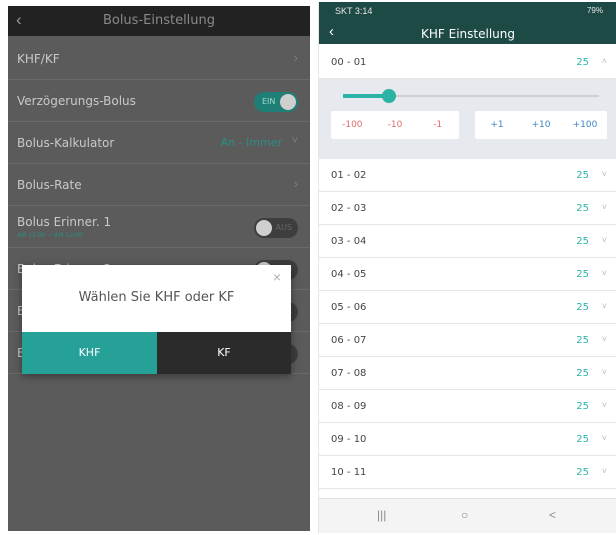 Image resolution: width=616 pixels, height=535 pixels. What do you see at coordinates (349, 307) in the screenshot?
I see `time-range-label: 05 - 06` at bounding box center [349, 307].